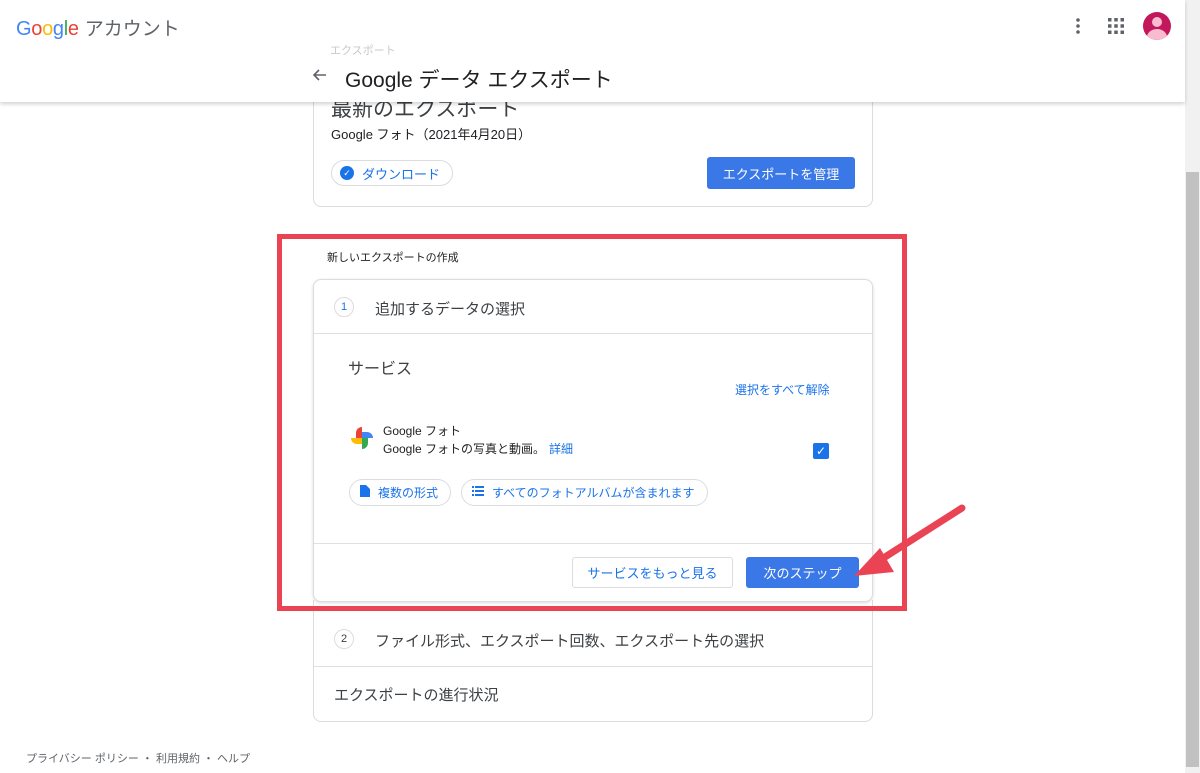 The height and width of the screenshot is (773, 1200). Describe the element at coordinates (344, 639) in the screenshot. I see `step2-number: 2` at that location.